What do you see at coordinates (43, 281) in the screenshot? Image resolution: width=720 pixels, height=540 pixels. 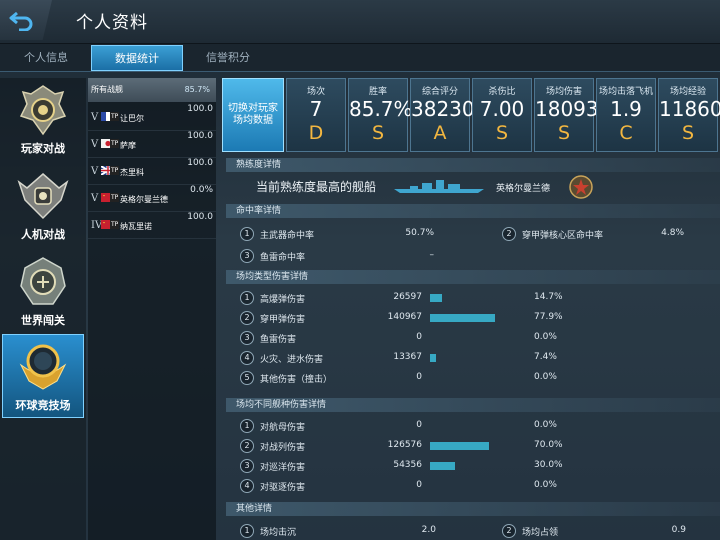 I see `world-badge-icon` at bounding box center [43, 281].